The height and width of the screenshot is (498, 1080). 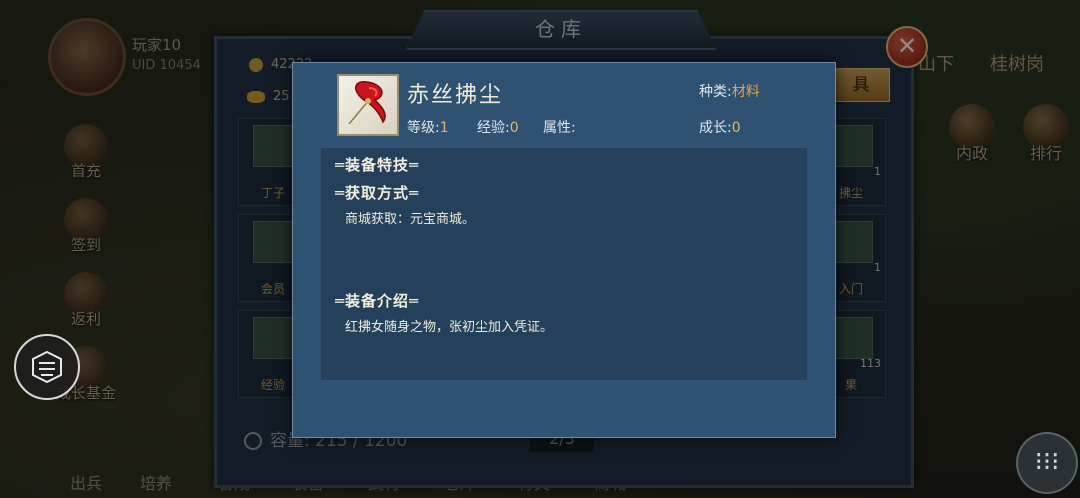 I want to click on section-equip-skill: ═装备特技═, so click(x=377, y=165).